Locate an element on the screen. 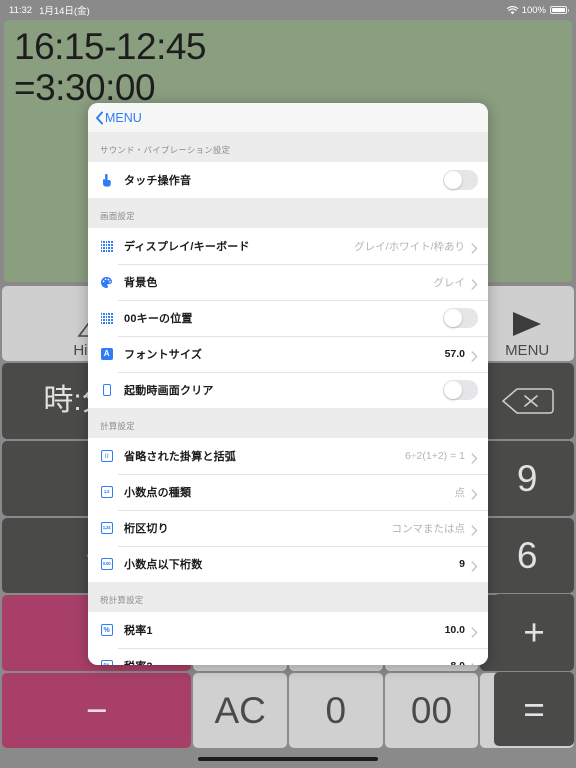  decimal-places-icon: 0.00 is located at coordinates (106, 564).